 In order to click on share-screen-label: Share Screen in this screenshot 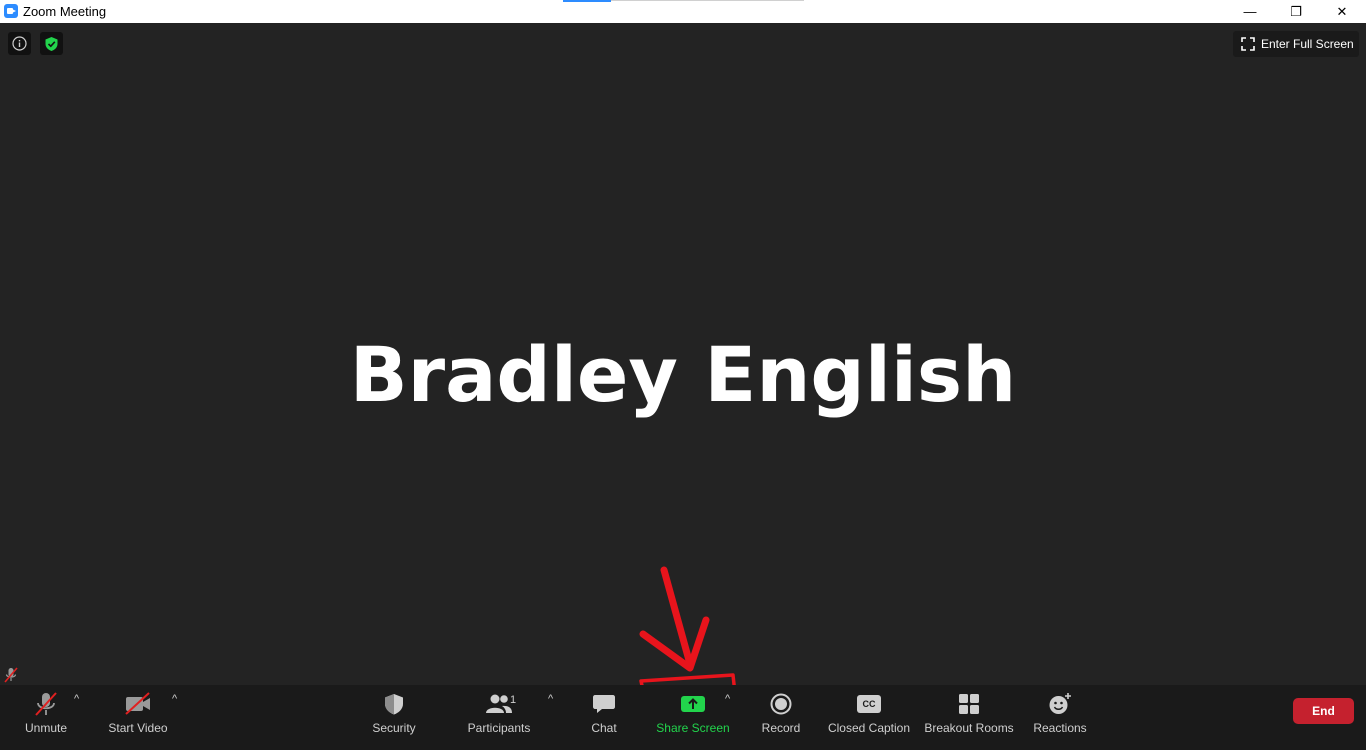, I will do `click(693, 728)`.